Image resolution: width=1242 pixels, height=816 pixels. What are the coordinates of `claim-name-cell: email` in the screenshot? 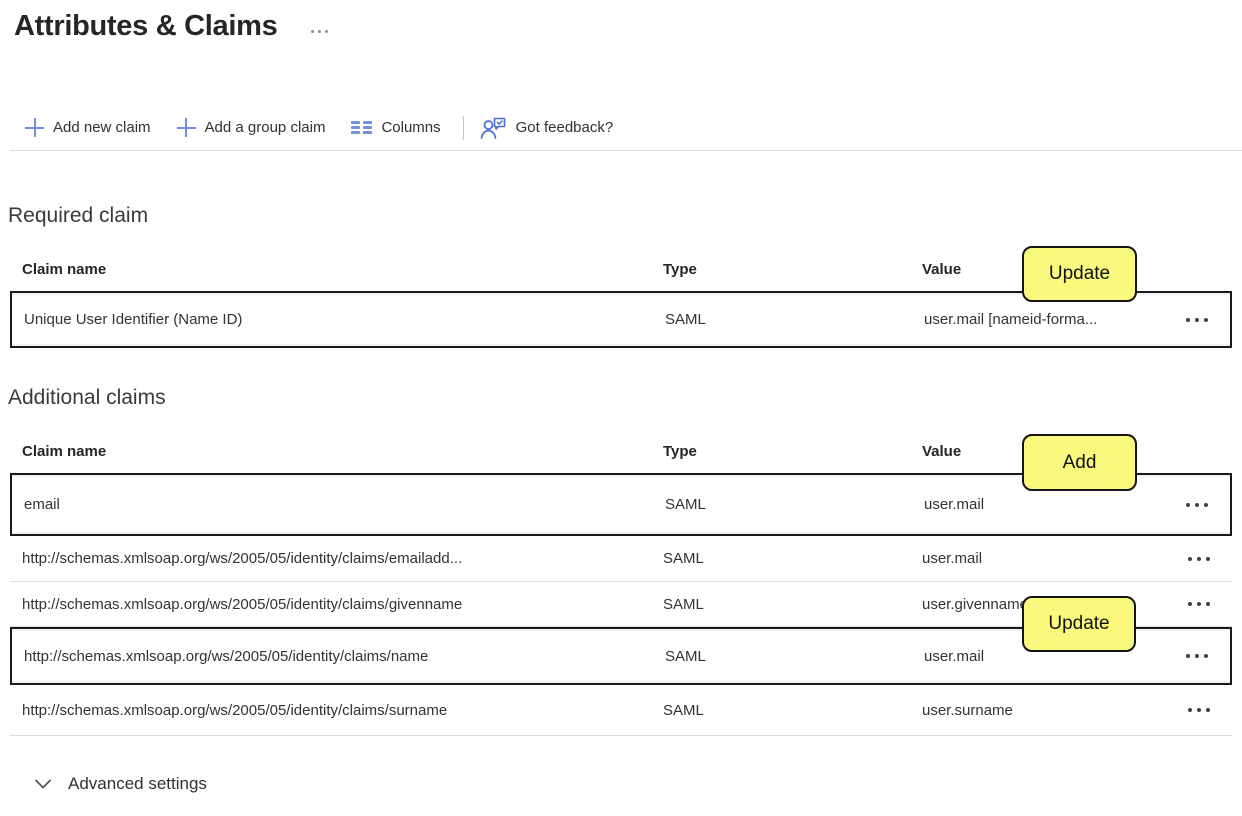 It's located at (42, 504).